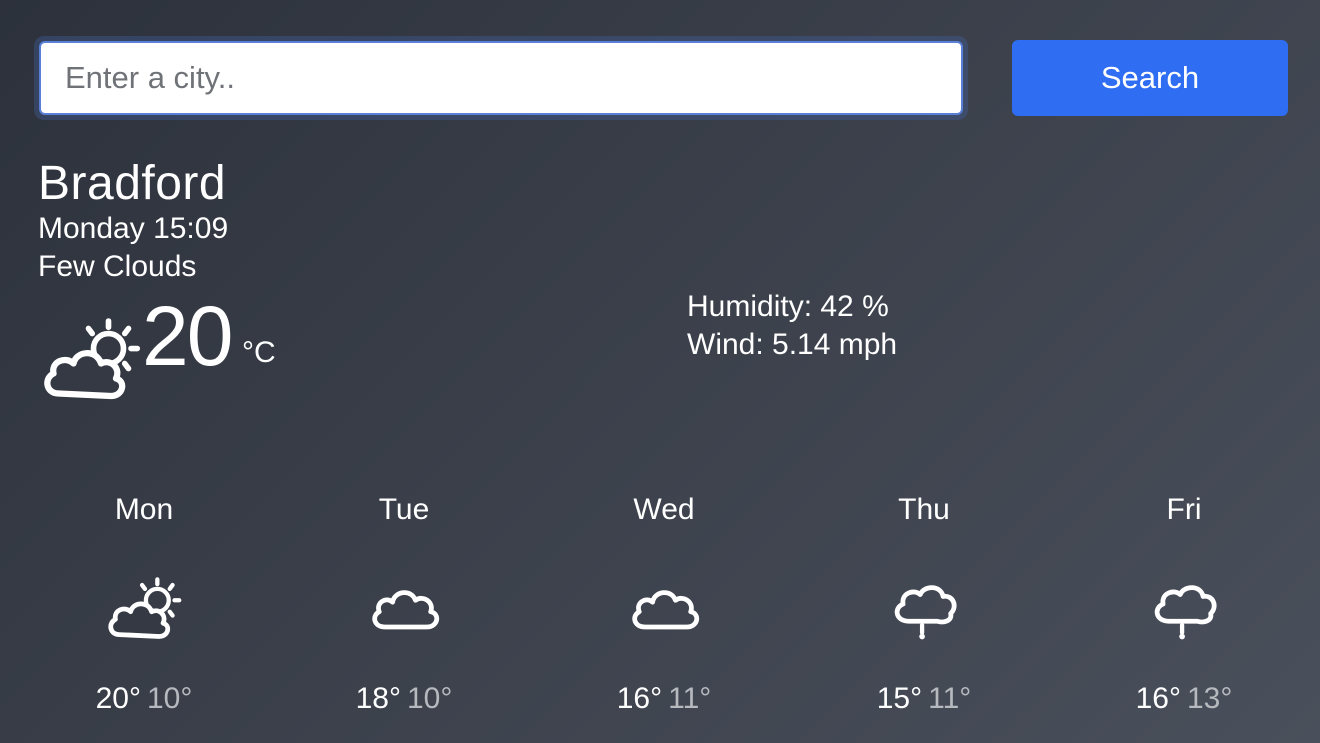 The height and width of the screenshot is (743, 1320). What do you see at coordinates (117, 266) in the screenshot?
I see `weather-condition: Few Clouds` at bounding box center [117, 266].